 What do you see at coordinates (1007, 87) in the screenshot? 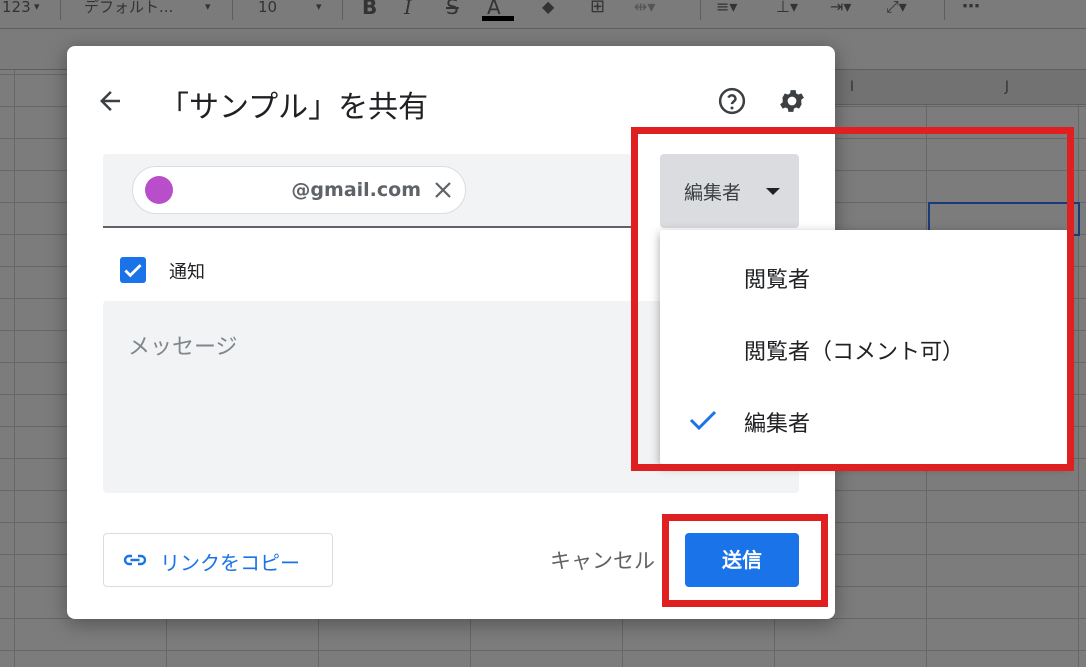
I see `column-header-j: J` at bounding box center [1007, 87].